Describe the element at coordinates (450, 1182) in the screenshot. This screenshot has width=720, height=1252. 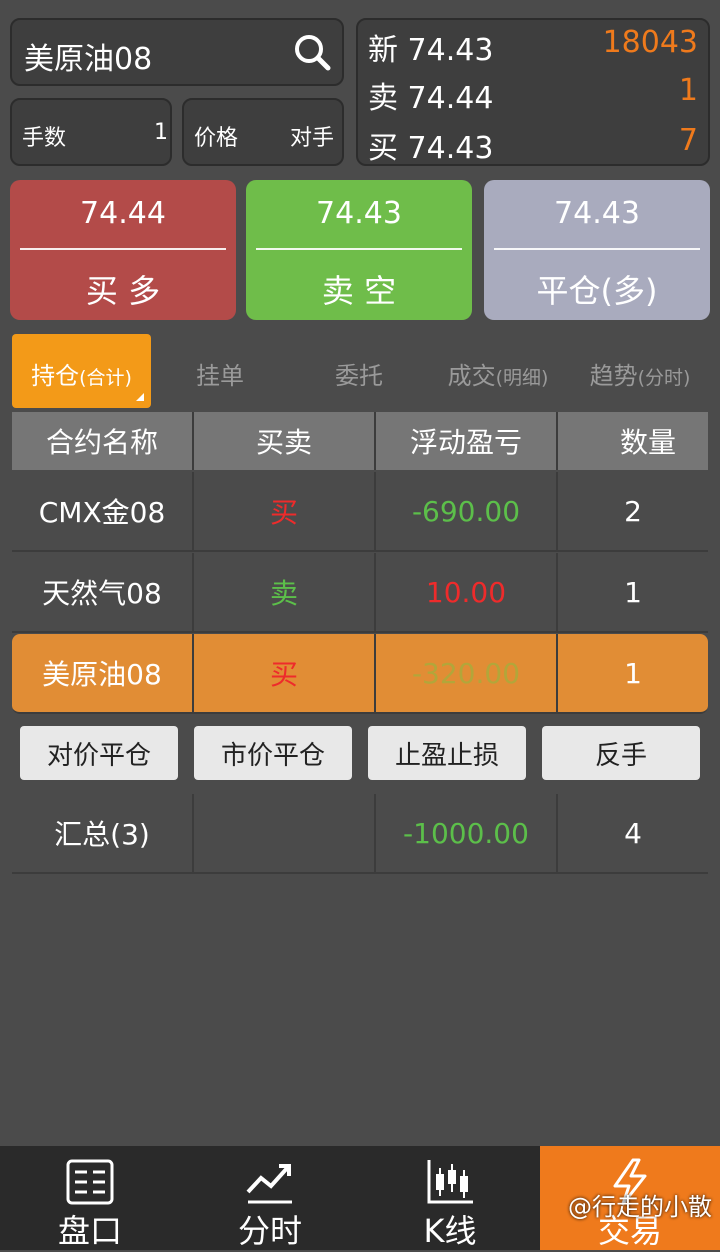
I see `candlestick-icon` at that location.